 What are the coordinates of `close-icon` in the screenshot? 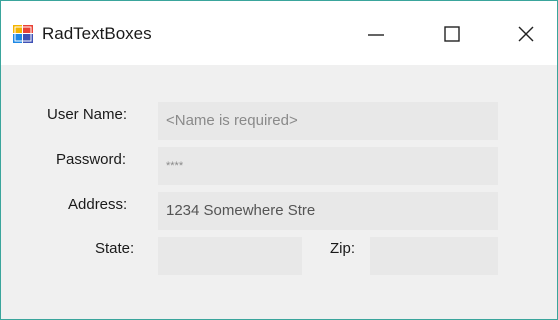 It's located at (526, 34).